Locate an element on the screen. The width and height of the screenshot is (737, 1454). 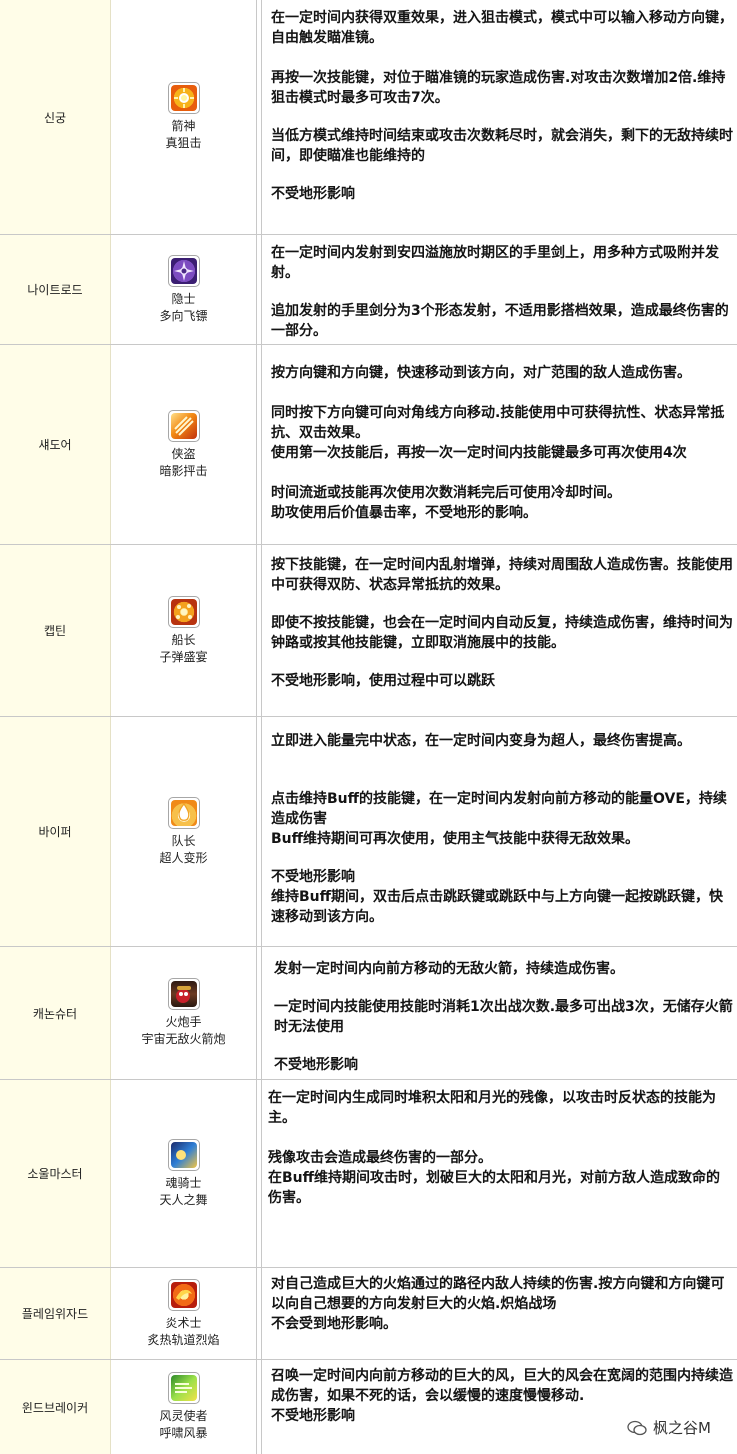
description-text: 不会受到地形影响。 is located at coordinates (334, 1324).